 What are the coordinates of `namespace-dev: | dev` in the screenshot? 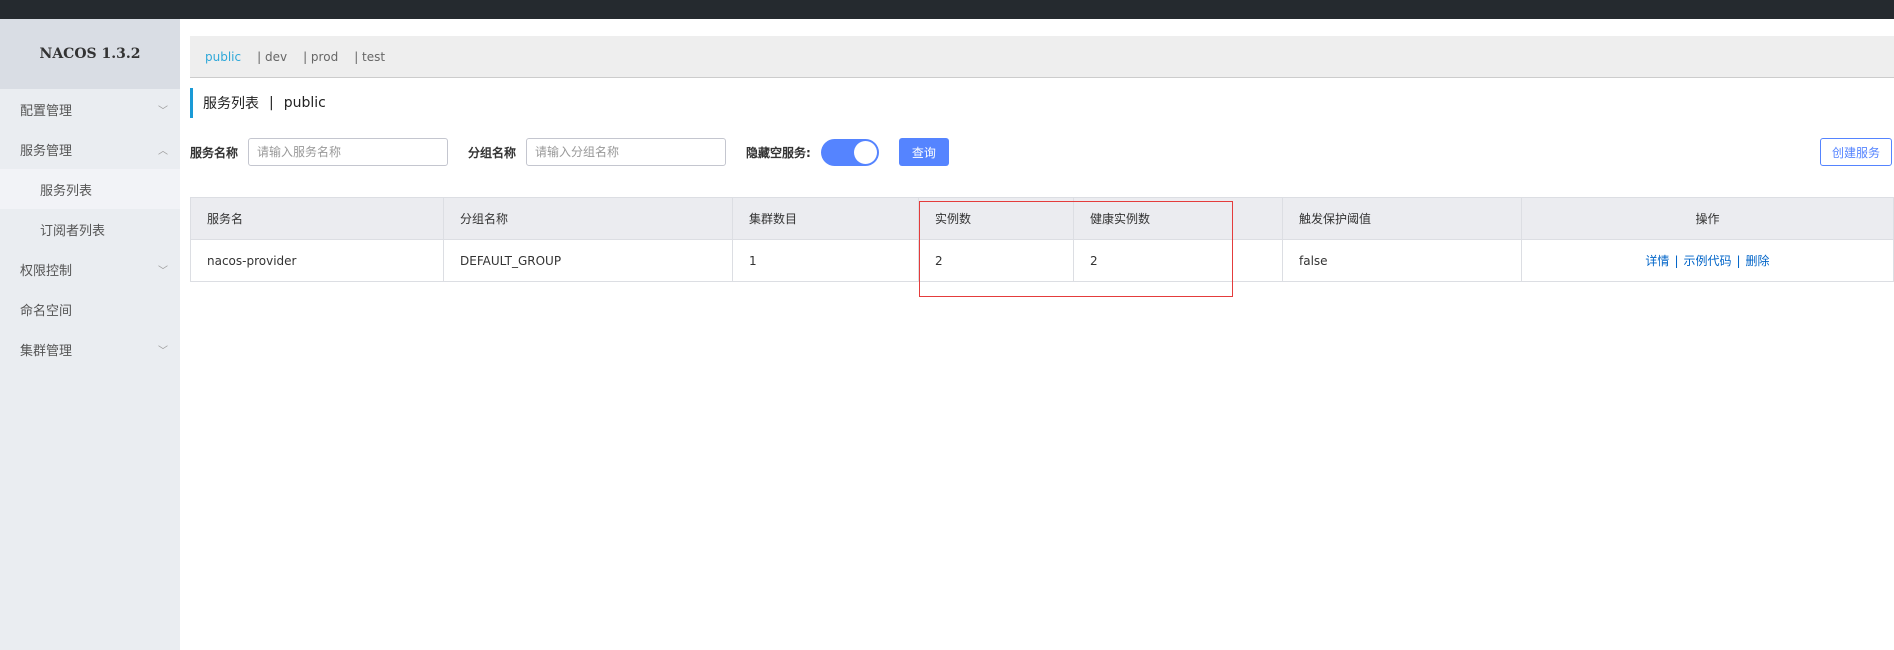 It's located at (272, 57).